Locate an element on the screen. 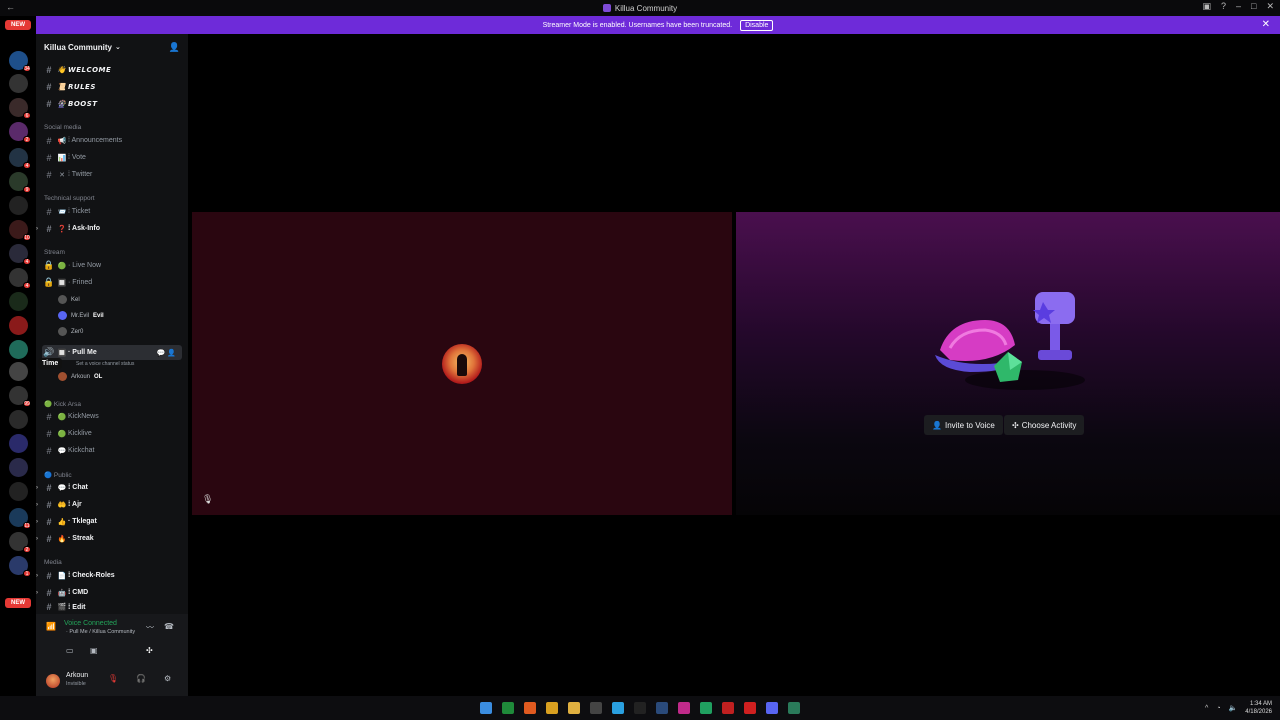  disconnect-icon: ☎ is located at coordinates (169, 626).